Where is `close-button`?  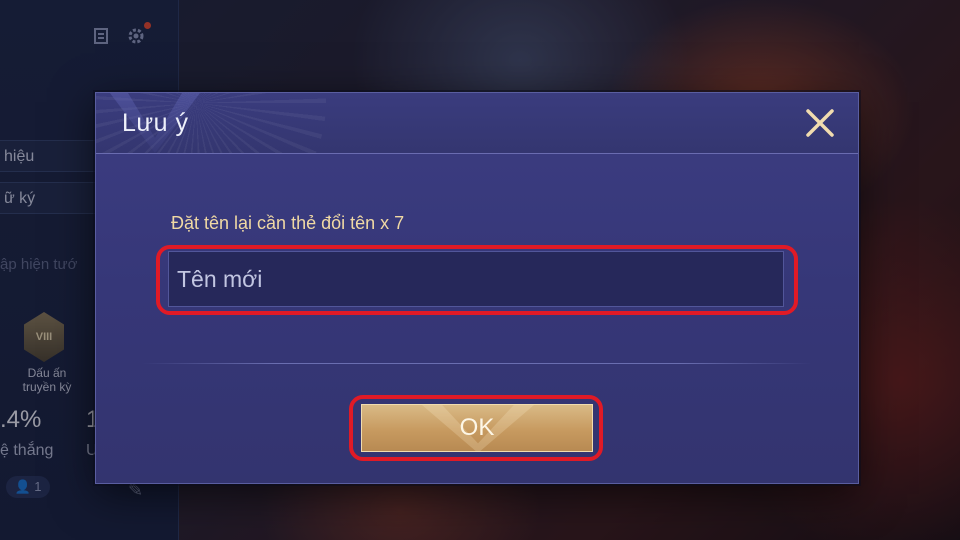 close-button is located at coordinates (820, 123).